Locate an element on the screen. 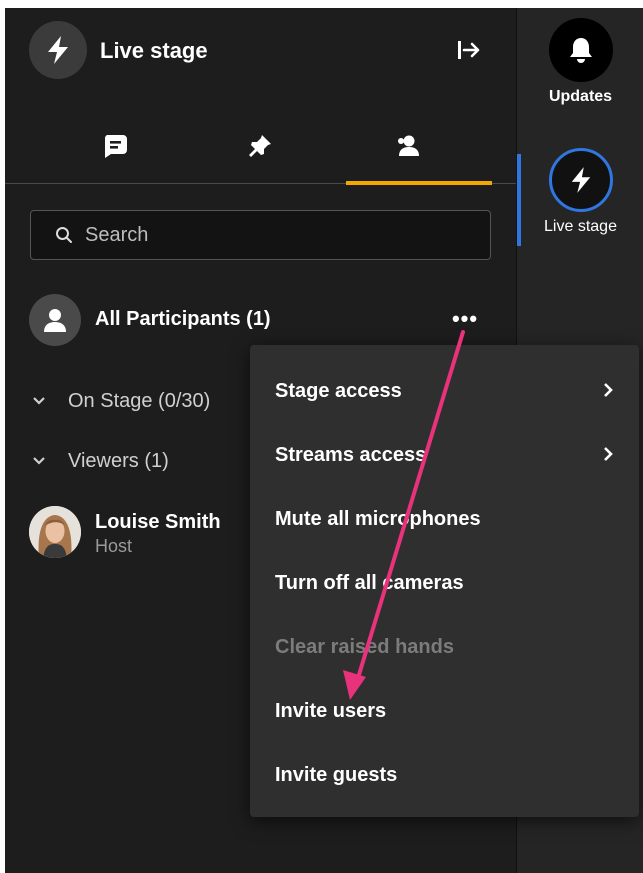 This screenshot has height=873, width=643. all-participants-row: All Participants (1) ••• is located at coordinates (264, 320).